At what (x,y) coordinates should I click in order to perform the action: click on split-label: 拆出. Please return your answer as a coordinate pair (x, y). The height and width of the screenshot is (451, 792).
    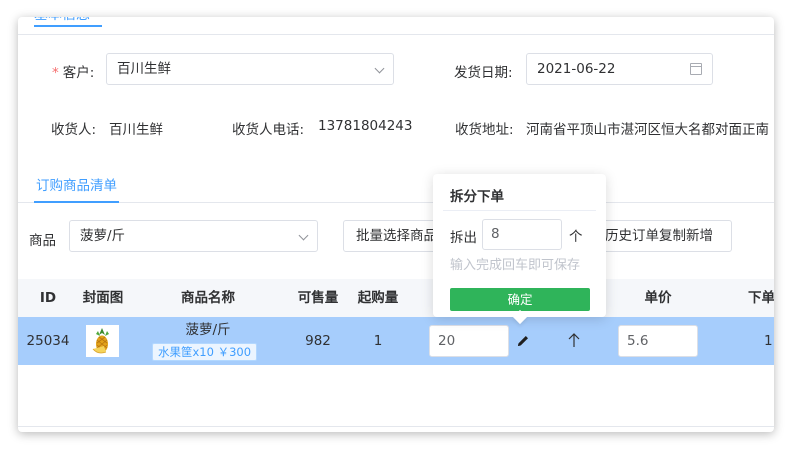
    Looking at the image, I should click on (463, 238).